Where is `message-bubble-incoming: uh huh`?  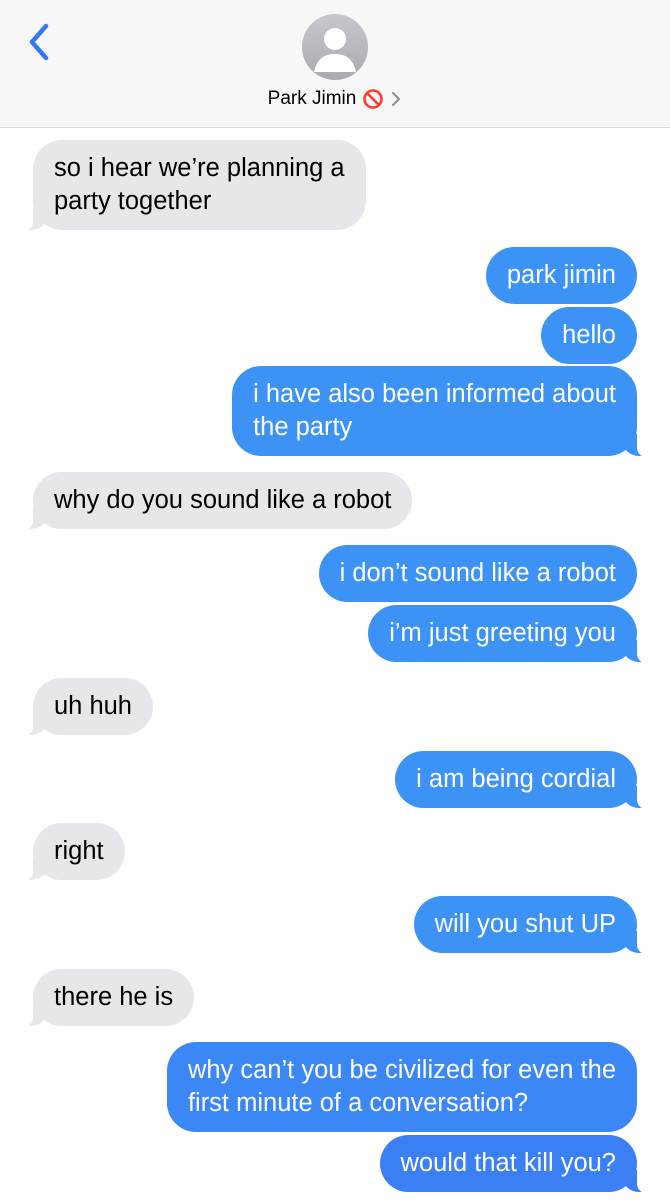 message-bubble-incoming: uh huh is located at coordinates (80, 707).